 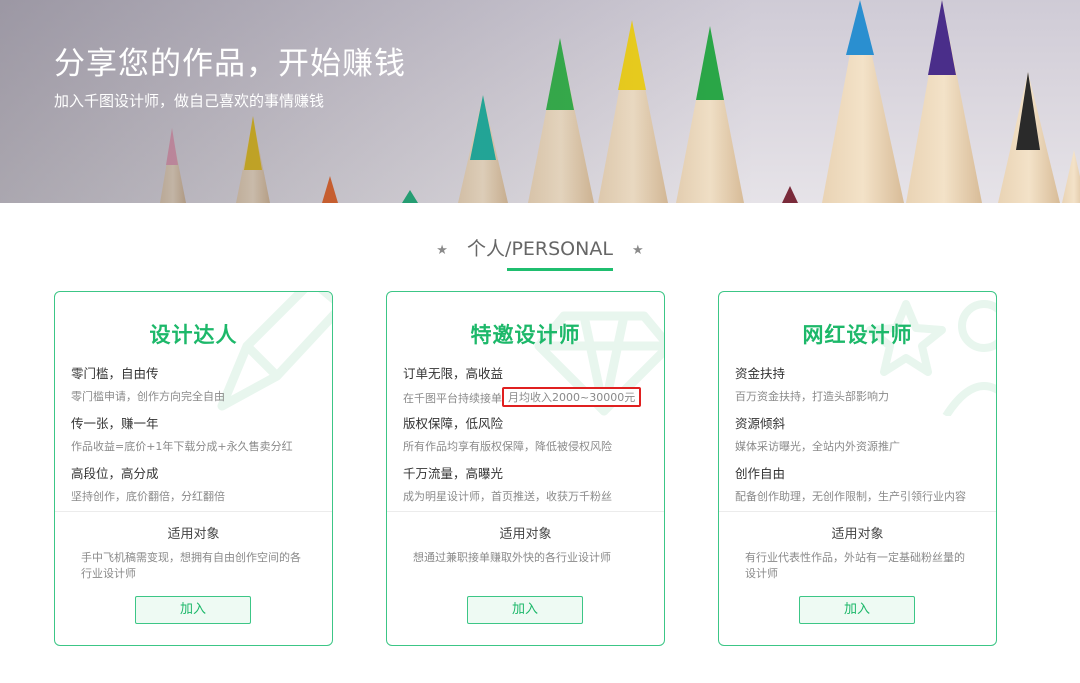 I want to click on feature-item: 订单无限，高收益 在千图平台持续接单 月均收入2000~30000元, so click(x=530, y=385).